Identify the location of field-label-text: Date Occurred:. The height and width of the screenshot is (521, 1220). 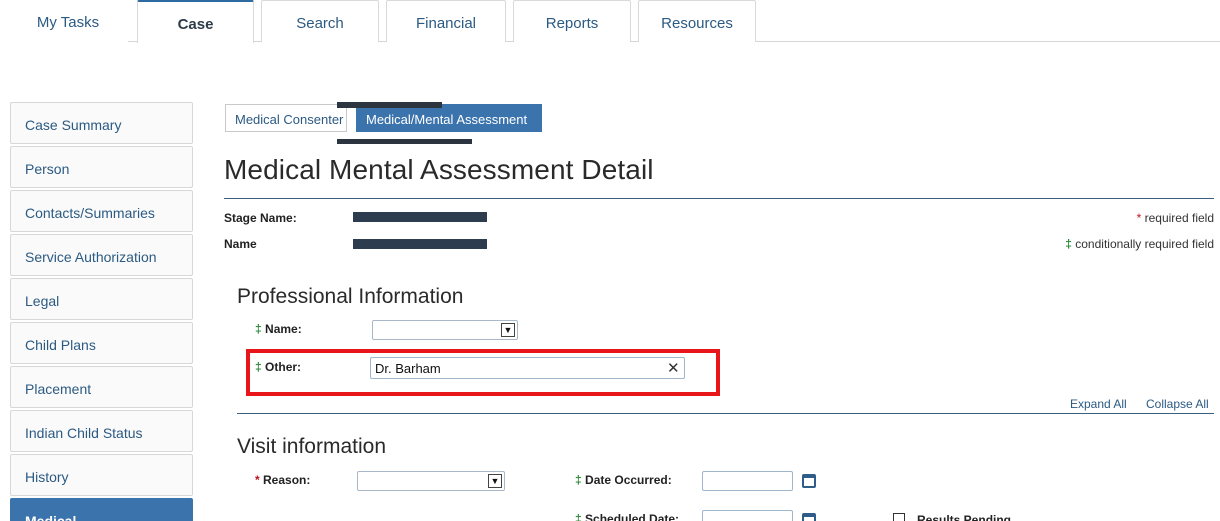
(628, 480).